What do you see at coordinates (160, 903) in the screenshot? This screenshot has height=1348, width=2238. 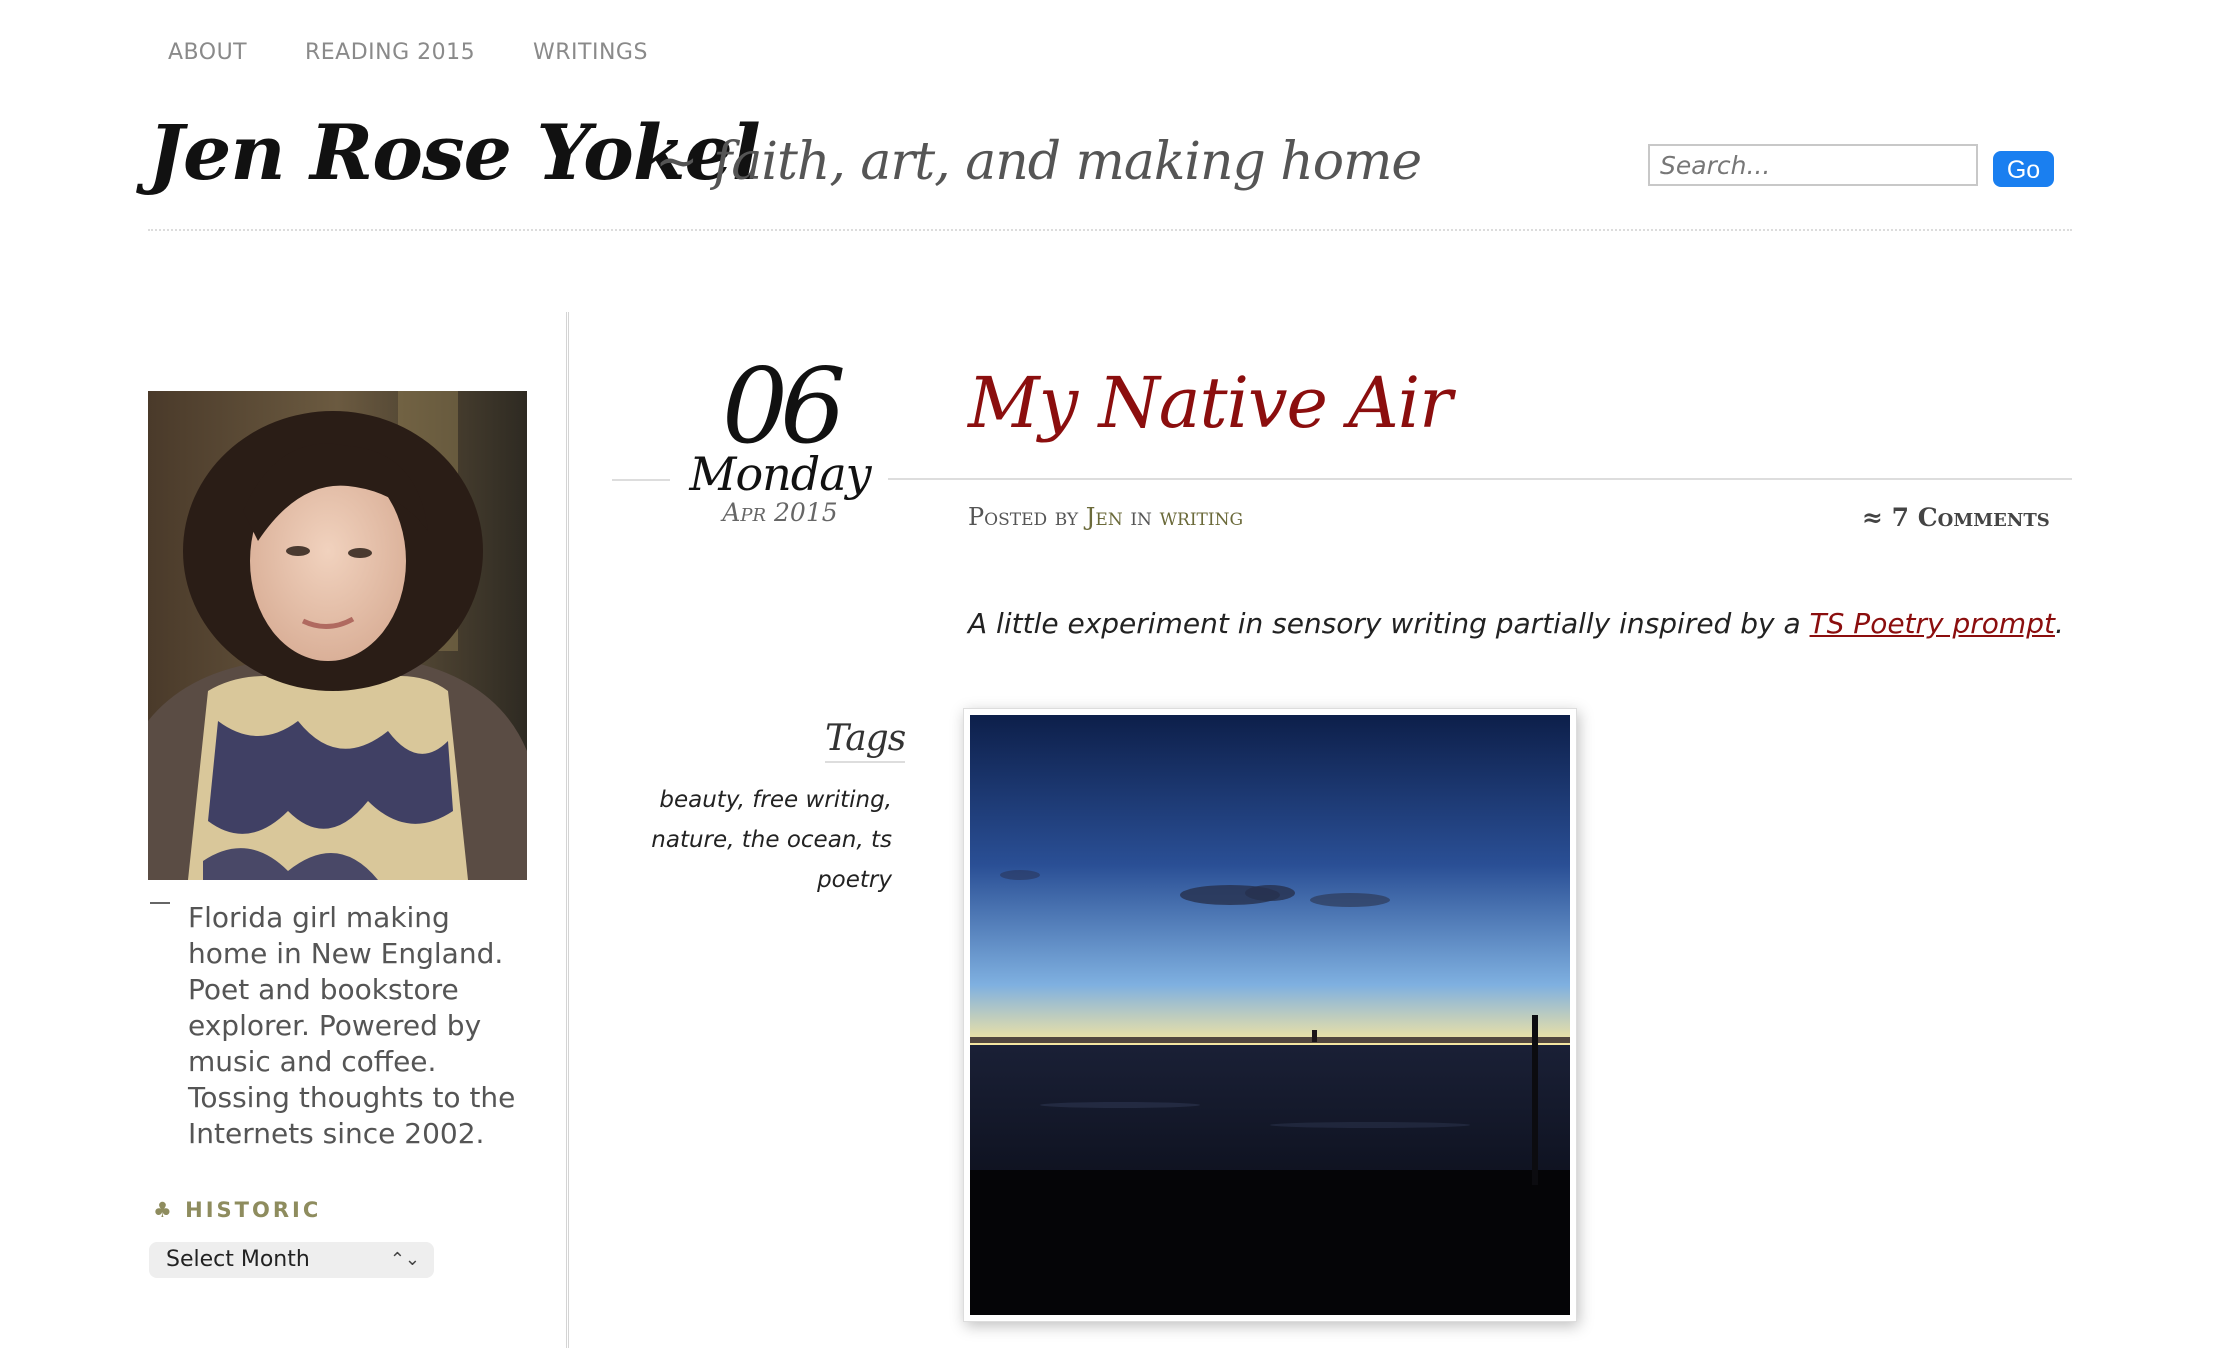 I see `bio-dash` at bounding box center [160, 903].